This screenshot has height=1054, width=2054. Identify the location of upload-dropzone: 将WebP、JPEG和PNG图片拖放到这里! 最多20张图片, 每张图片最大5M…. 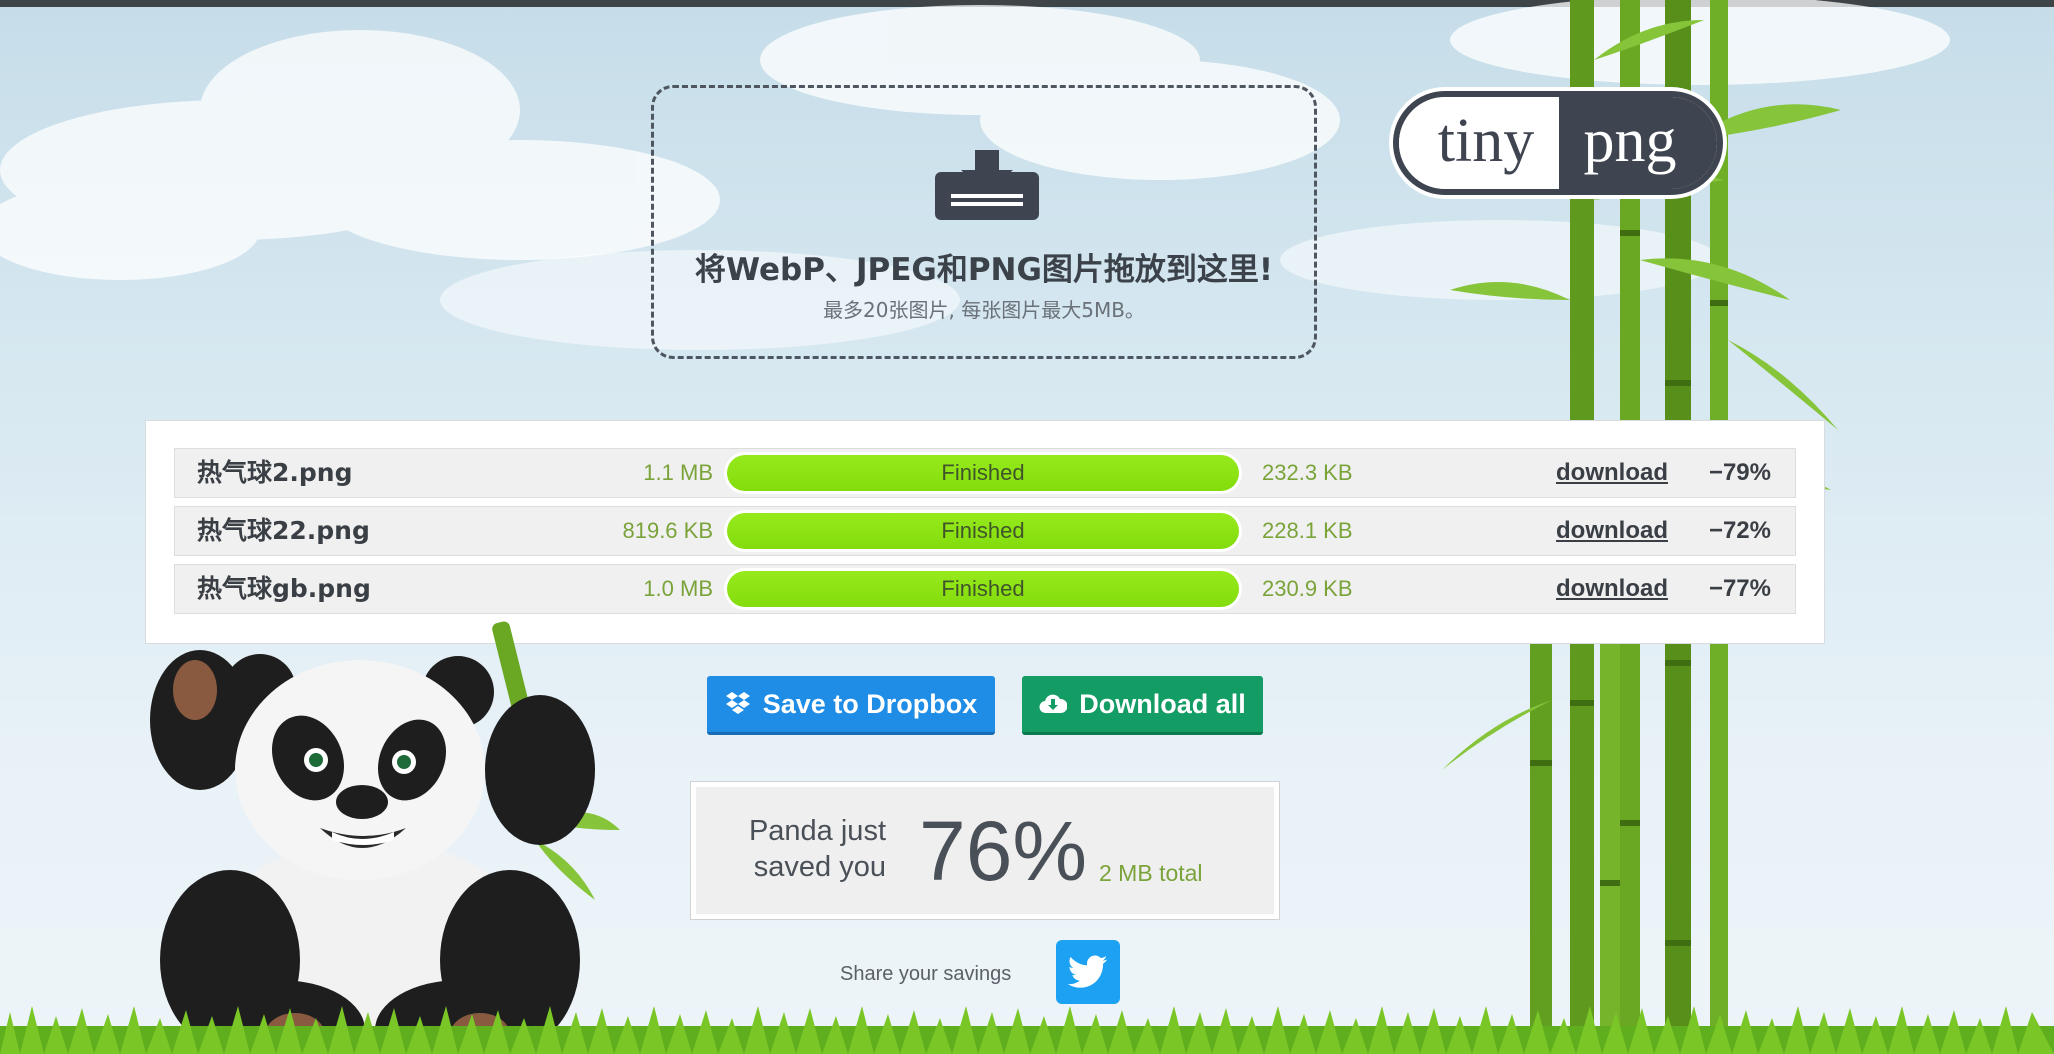
(984, 222).